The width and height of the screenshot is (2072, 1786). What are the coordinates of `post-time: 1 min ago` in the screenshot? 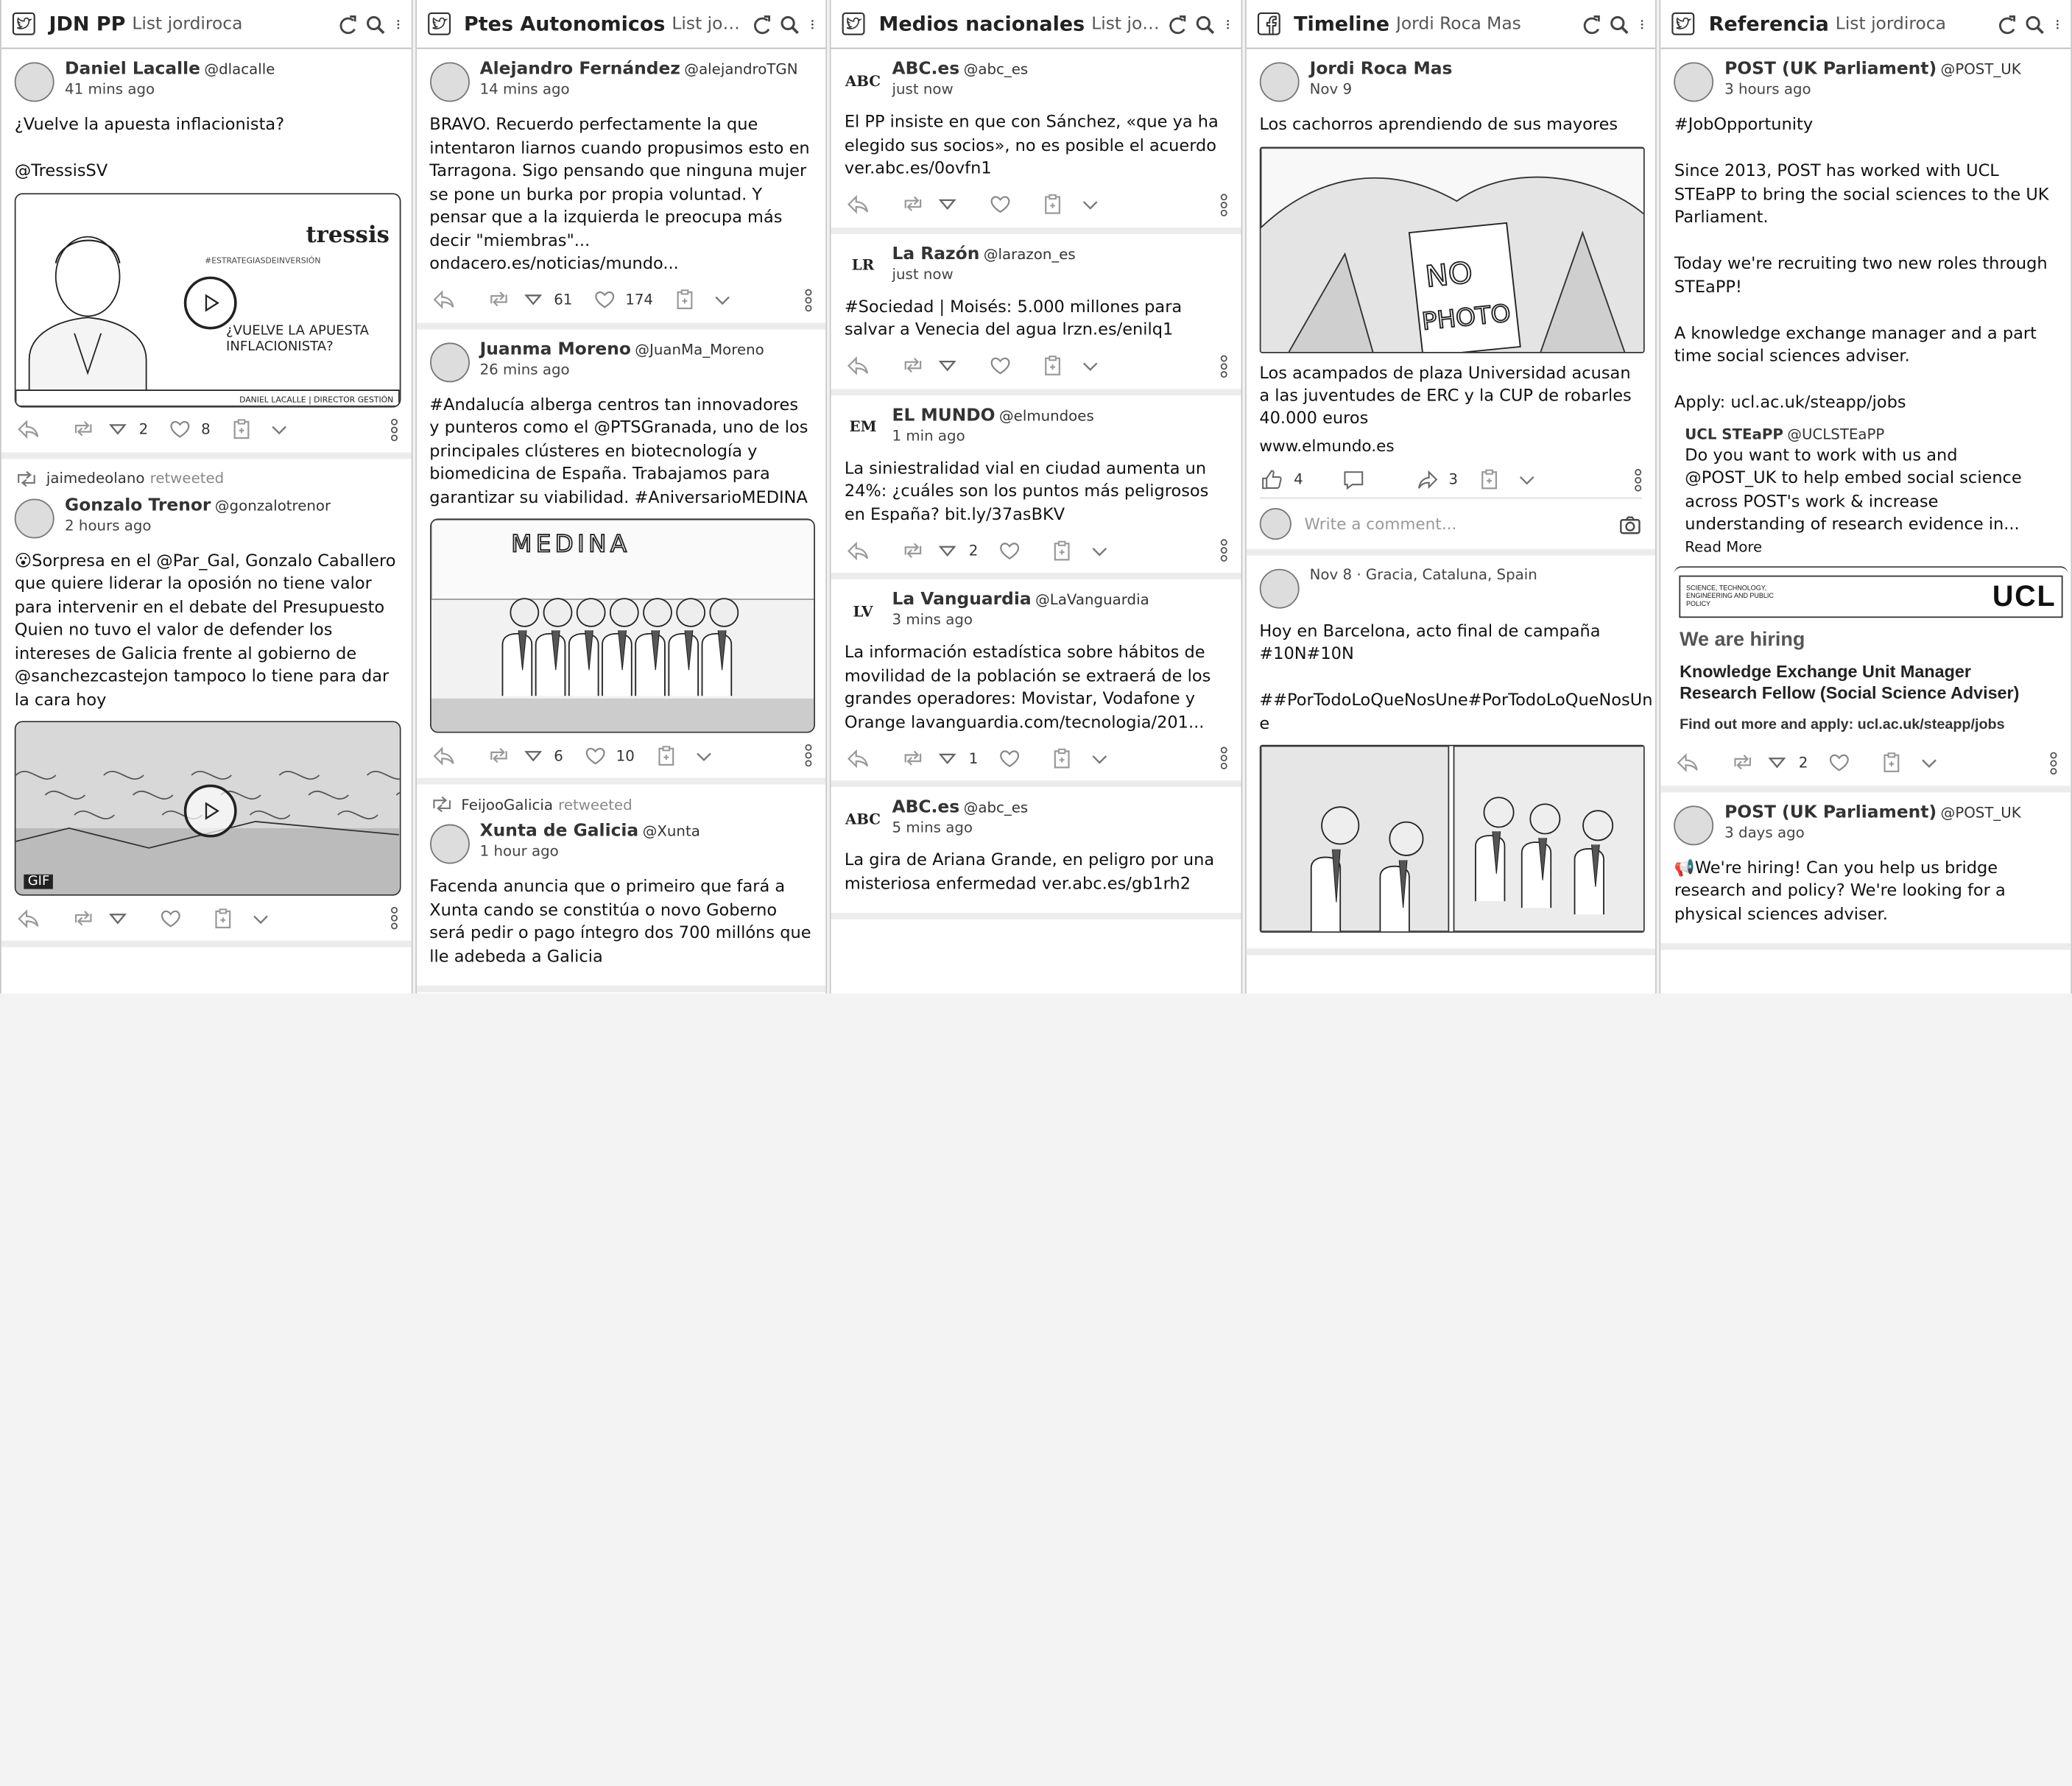 It's located at (993, 436).